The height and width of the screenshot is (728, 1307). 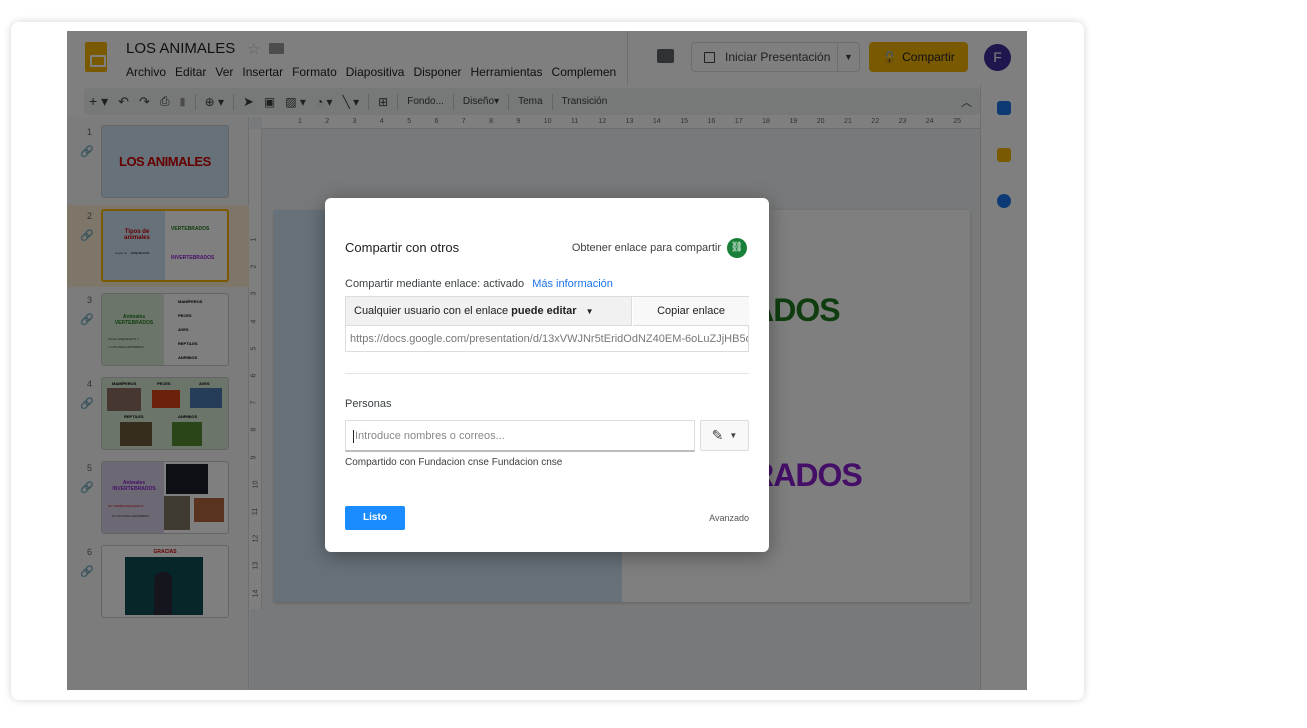 What do you see at coordinates (729, 518) in the screenshot?
I see `advanced-link: Avanzado` at bounding box center [729, 518].